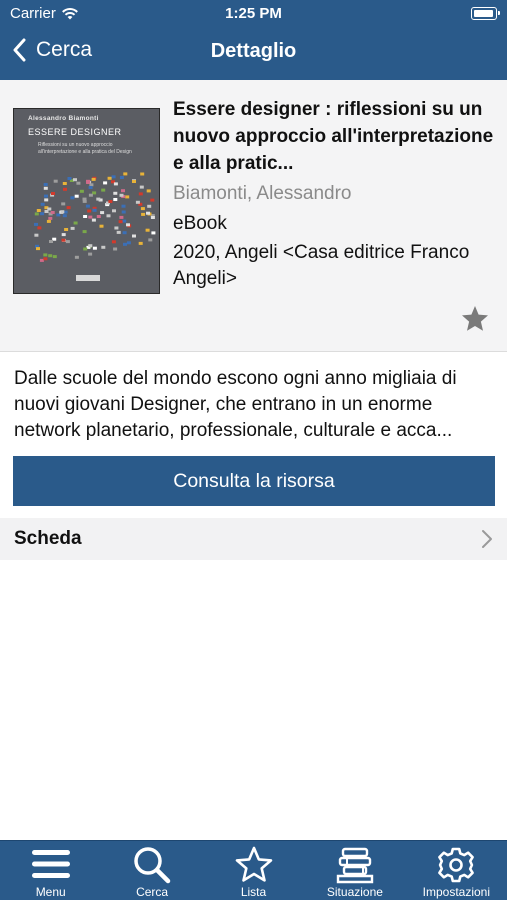 This screenshot has width=507, height=900. Describe the element at coordinates (48, 538) in the screenshot. I see `scheda-label: Scheda` at that location.